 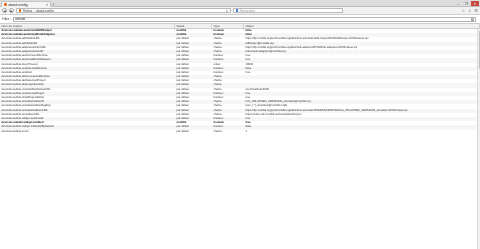 I want to click on tab-title: about:config, so click(x=18, y=4).